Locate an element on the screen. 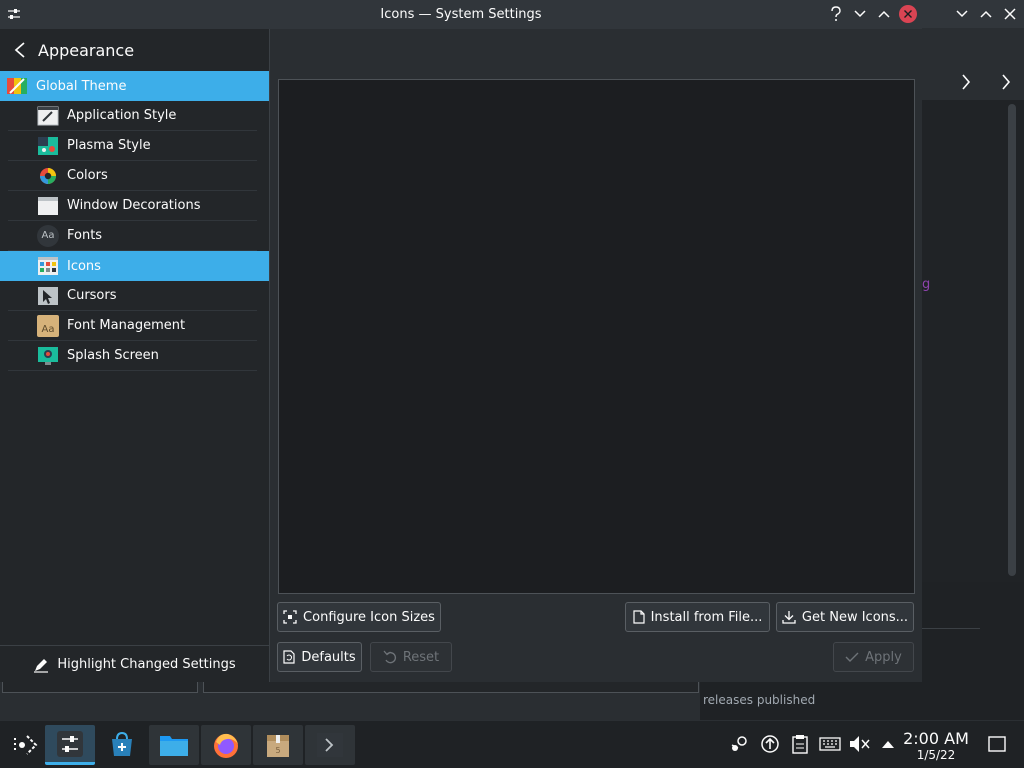 This screenshot has height=768, width=1024. checkmark-icon is located at coordinates (852, 657).